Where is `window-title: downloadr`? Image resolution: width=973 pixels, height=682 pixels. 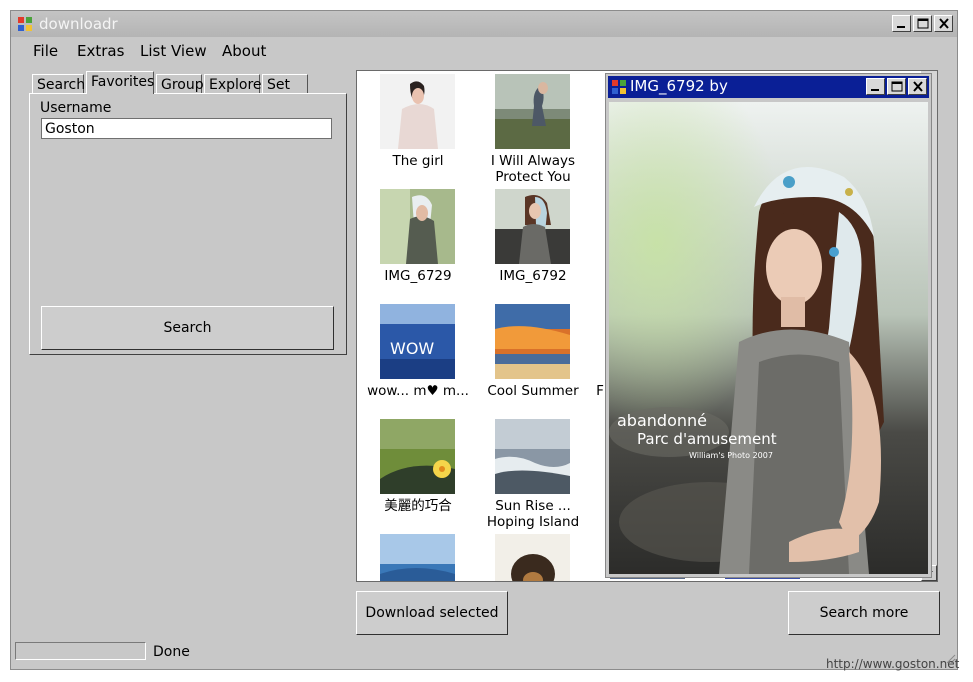
window-title: downloadr is located at coordinates (78, 24).